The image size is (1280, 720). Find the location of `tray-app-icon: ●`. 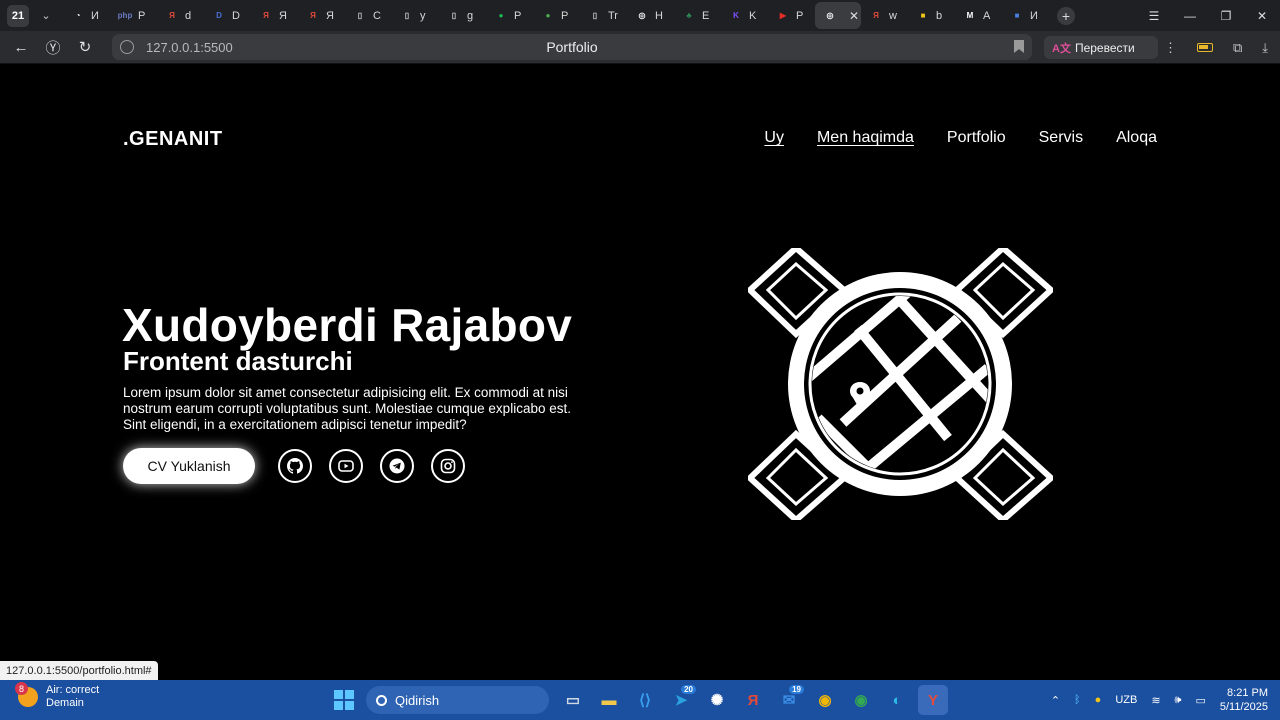

tray-app-icon: ● is located at coordinates (1098, 700).